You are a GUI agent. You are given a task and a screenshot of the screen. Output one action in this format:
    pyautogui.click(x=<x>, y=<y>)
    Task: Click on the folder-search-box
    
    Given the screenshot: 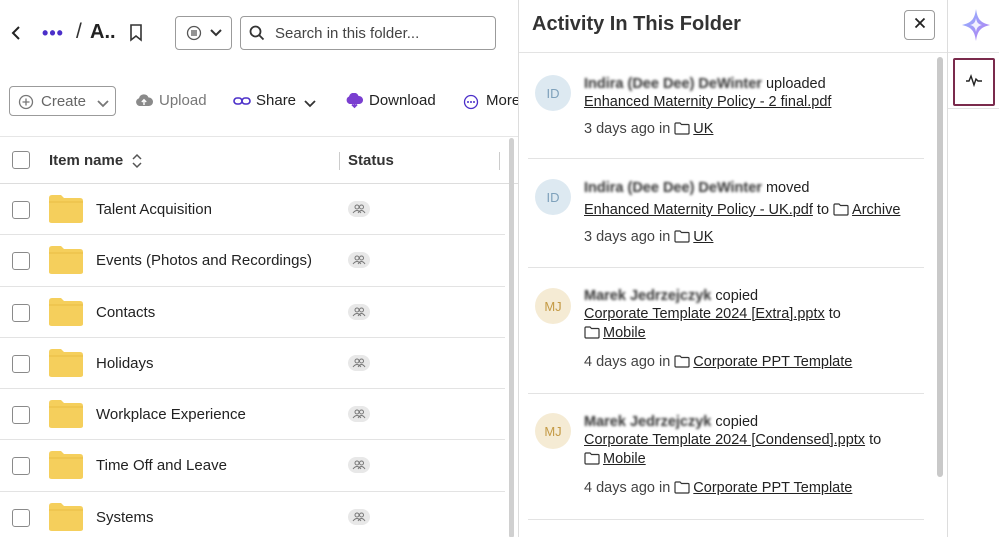 What is the action you would take?
    pyautogui.click(x=368, y=33)
    